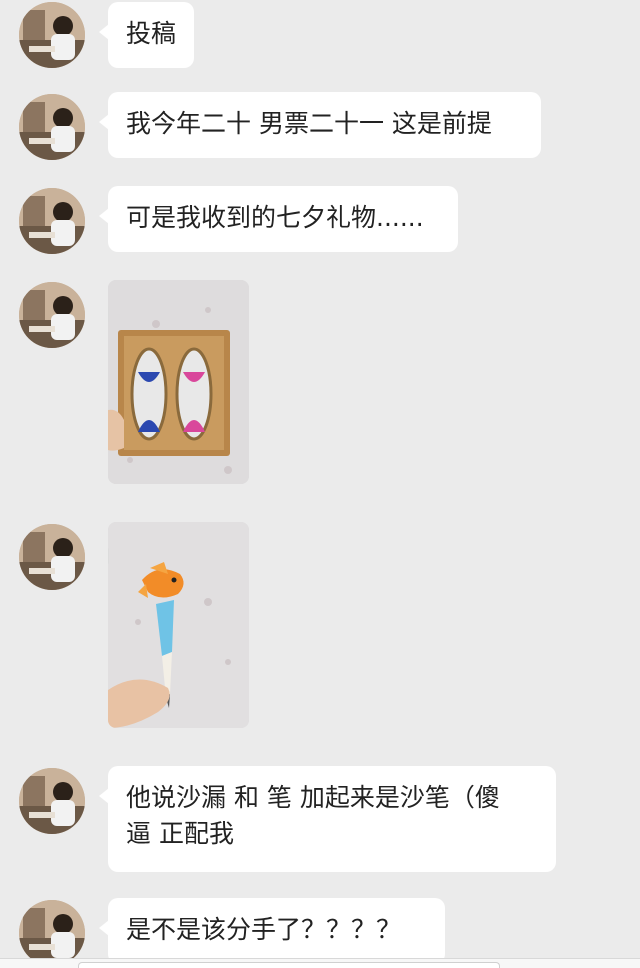 This screenshot has width=640, height=968. I want to click on message-input, so click(289, 965).